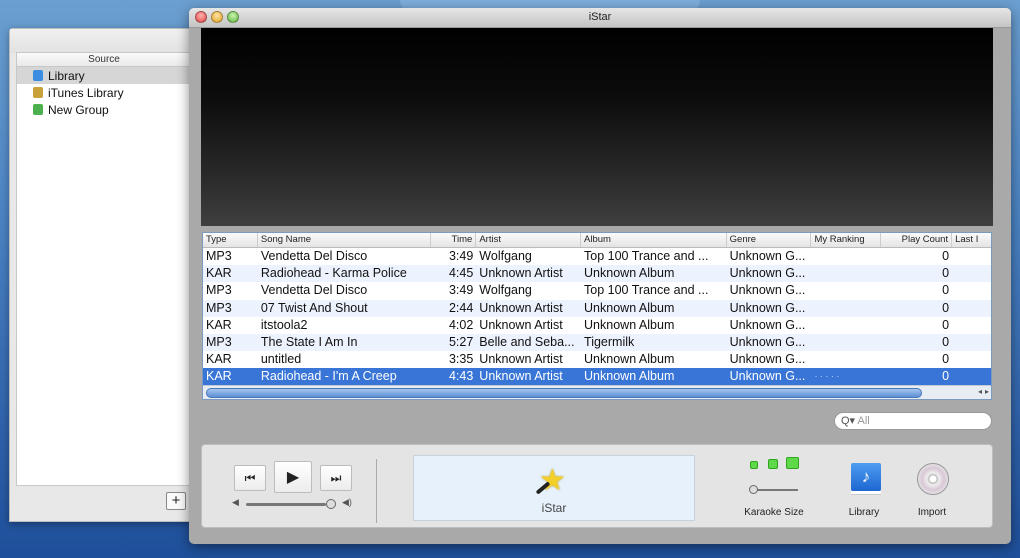  Describe the element at coordinates (564, 393) in the screenshot. I see `scrollbar-thumb` at that location.